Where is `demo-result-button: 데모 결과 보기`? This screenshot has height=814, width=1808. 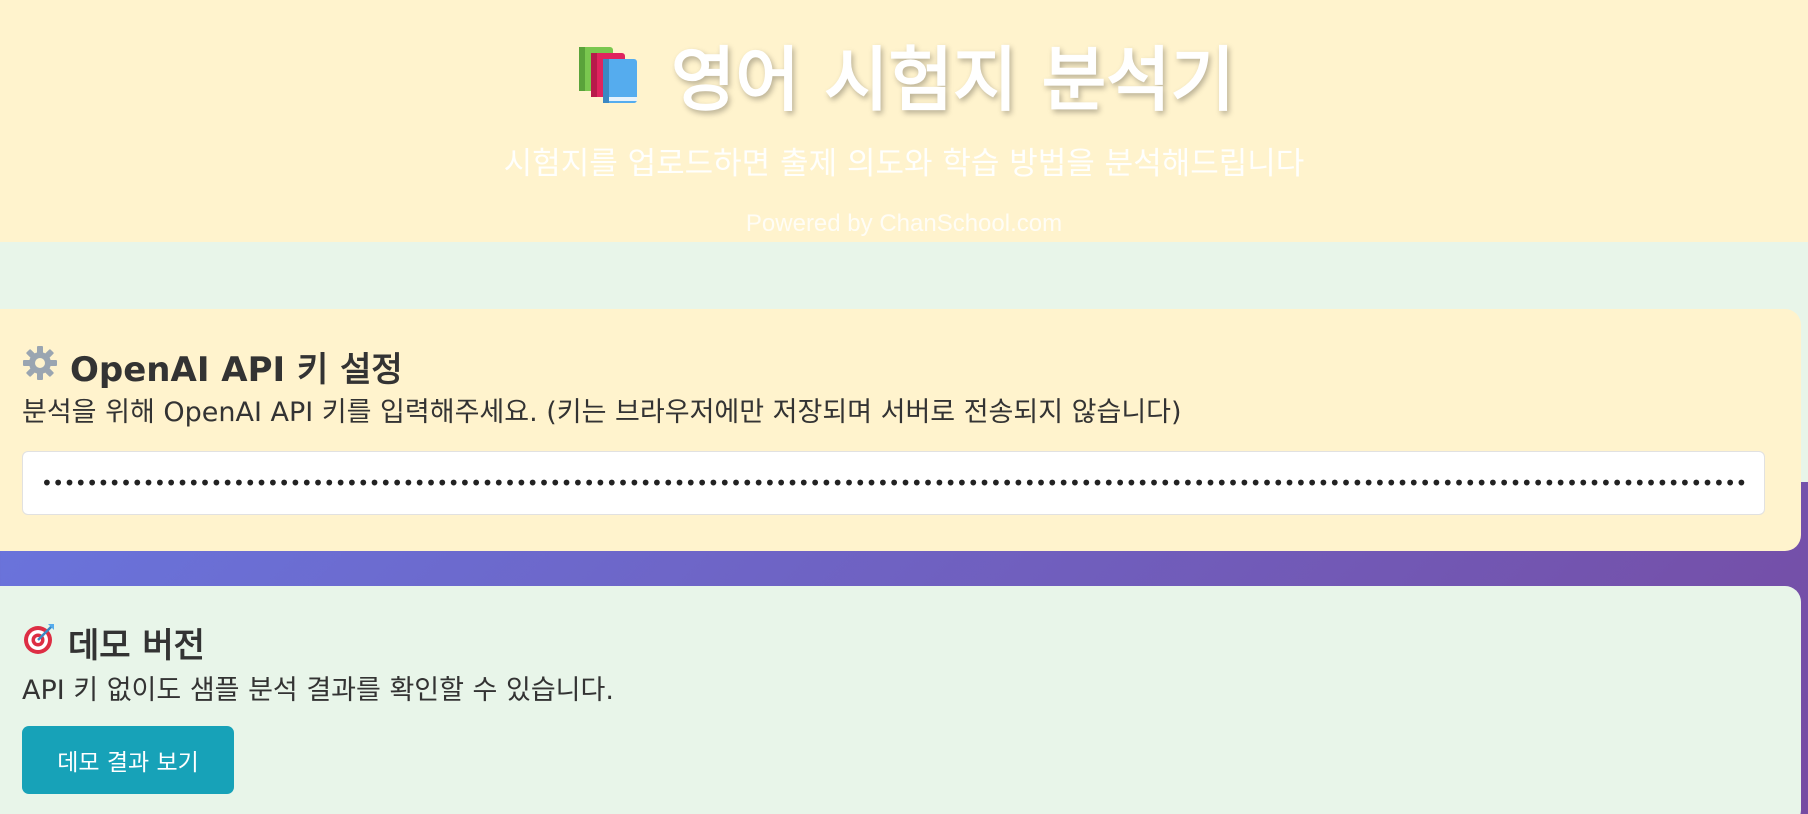 demo-result-button: 데모 결과 보기 is located at coordinates (128, 760).